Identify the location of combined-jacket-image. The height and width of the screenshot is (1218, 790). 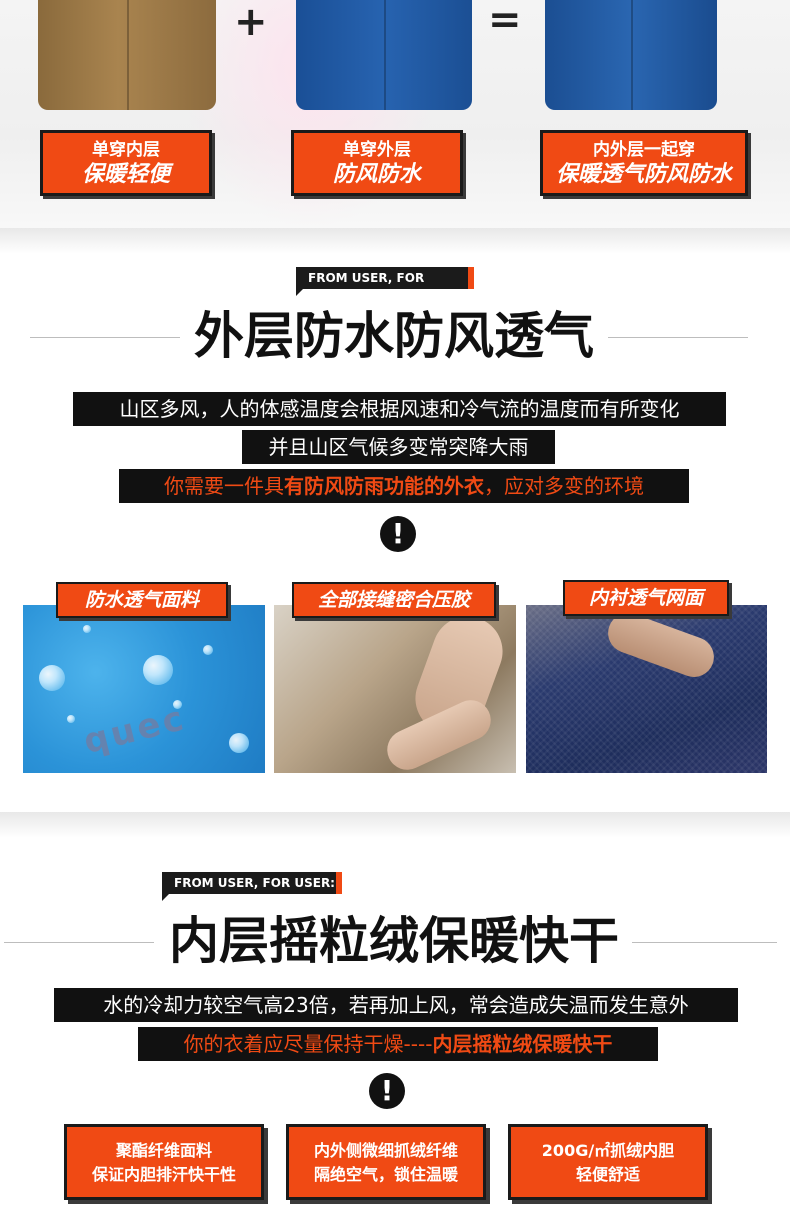
(631, 55).